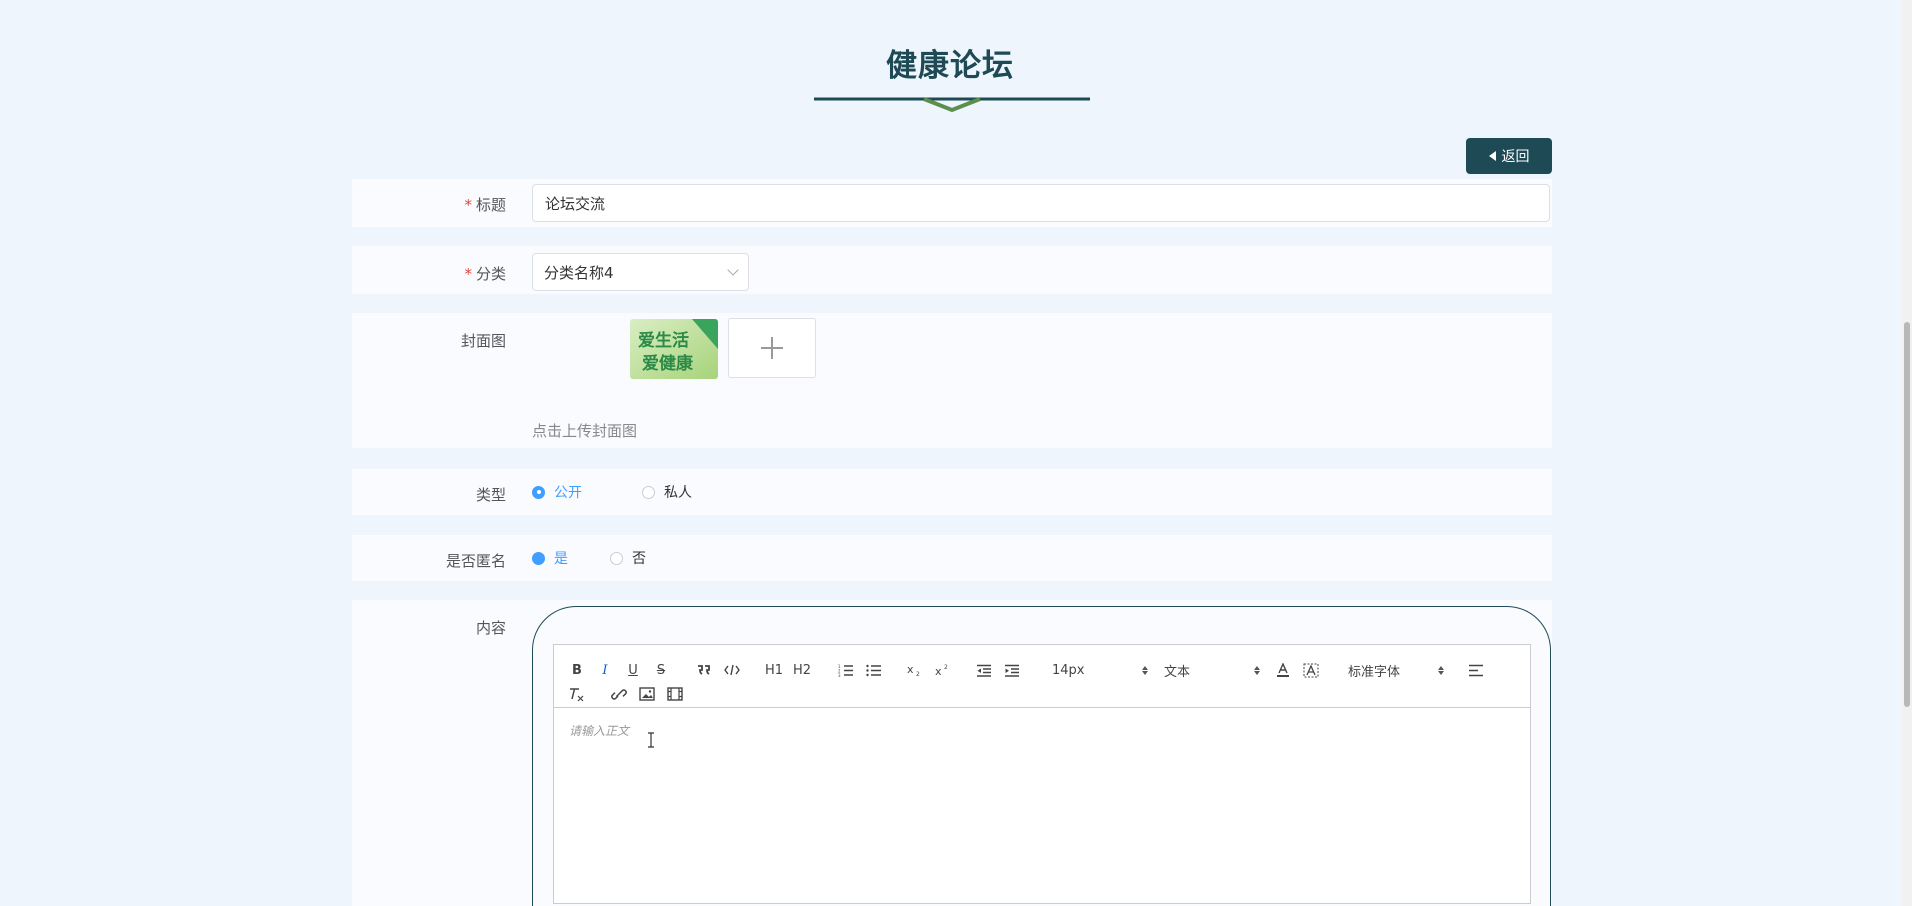  What do you see at coordinates (639, 559) in the screenshot?
I see `anonymous-option-no-label: 否` at bounding box center [639, 559].